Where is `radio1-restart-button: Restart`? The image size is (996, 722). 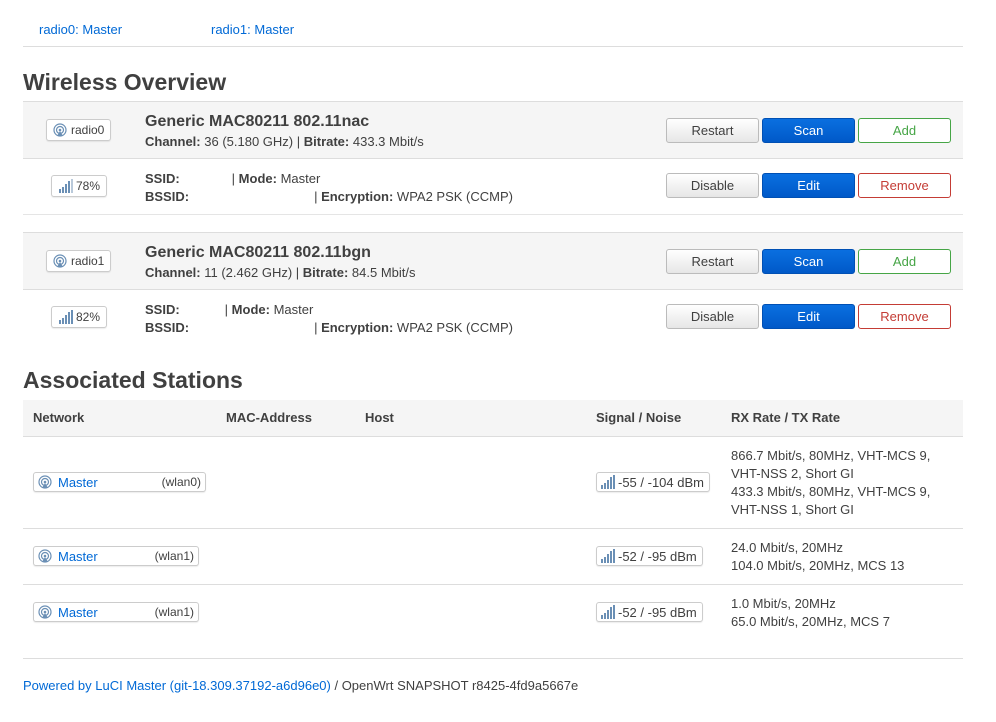 radio1-restart-button: Restart is located at coordinates (712, 261).